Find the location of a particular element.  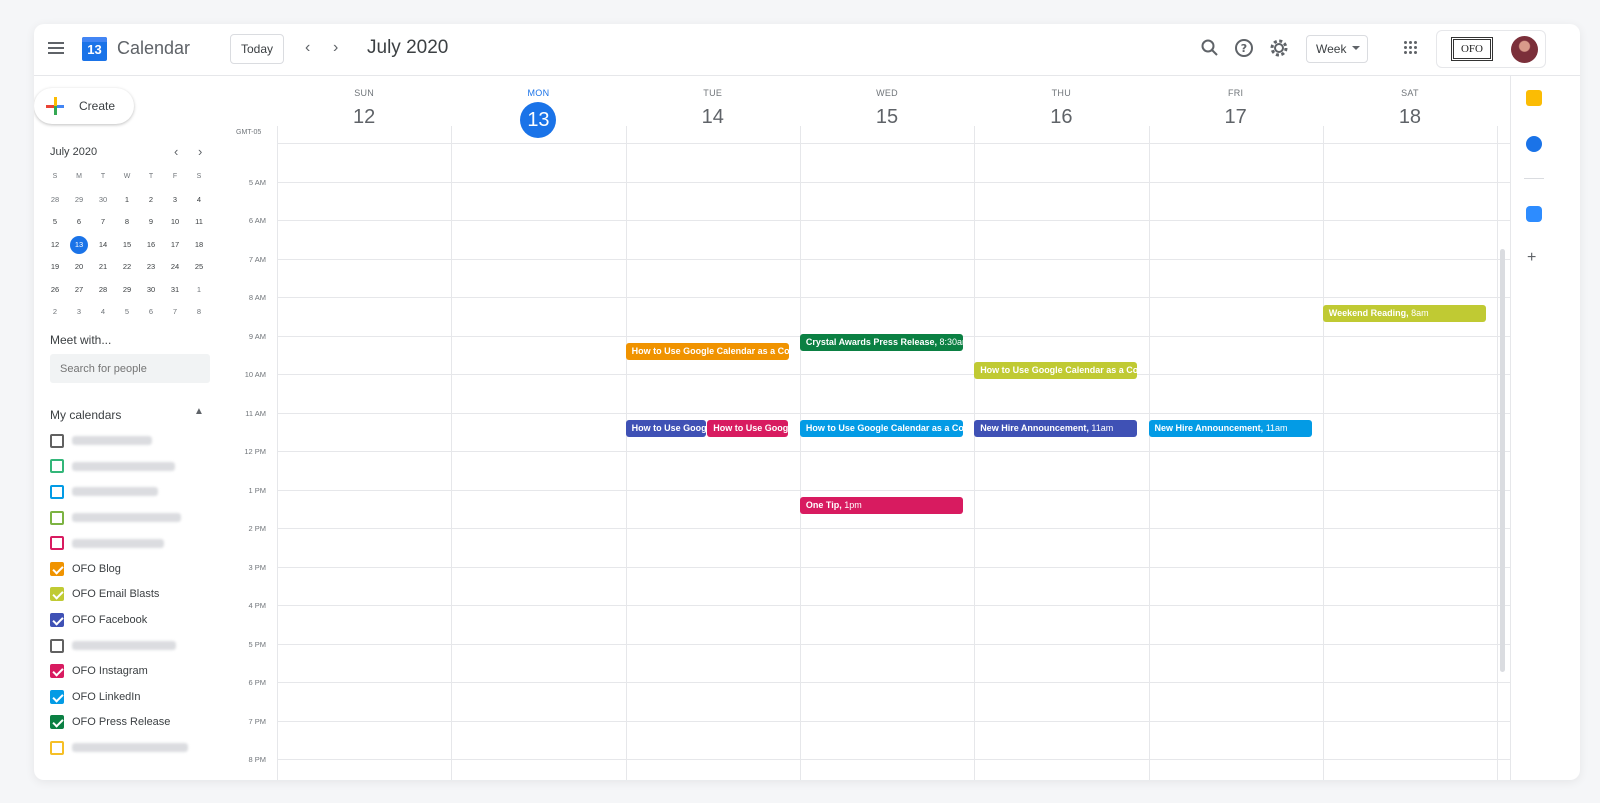

calendar-item: OFO Press Release is located at coordinates (135, 723).